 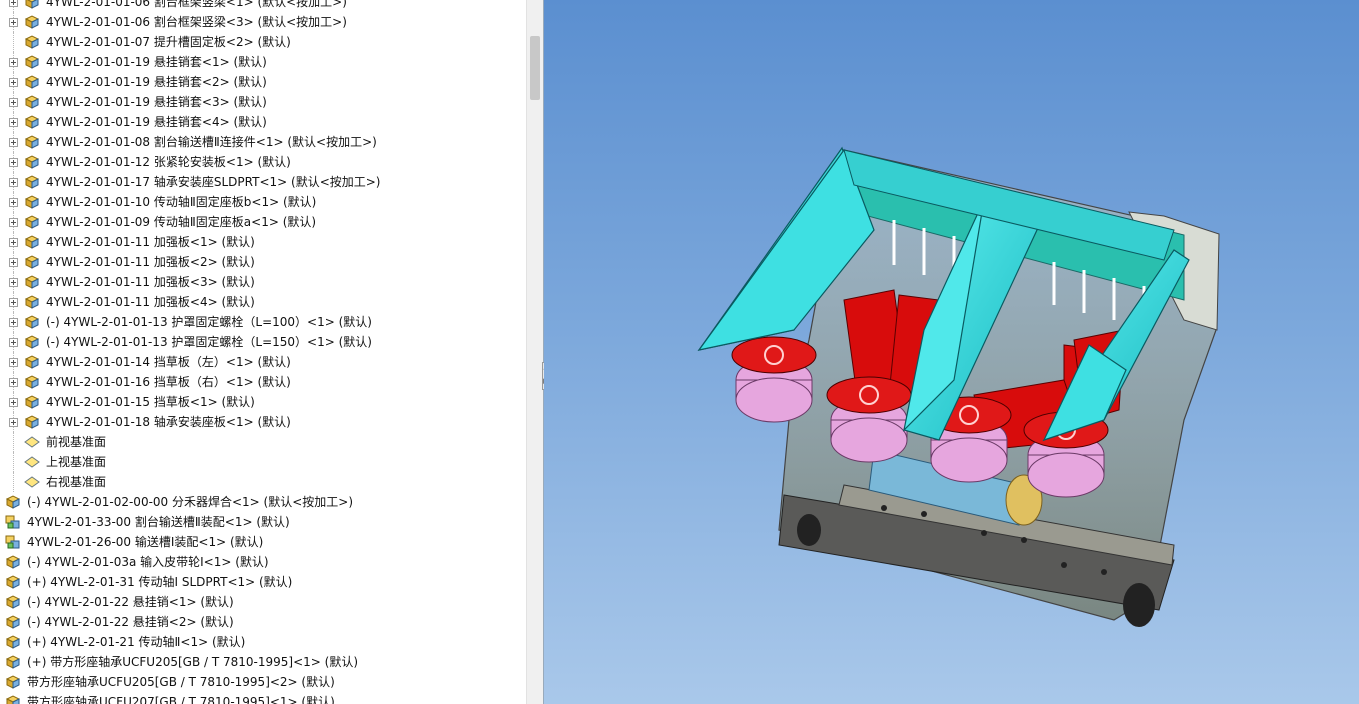 I want to click on tree-item: (-) 4YWL-2-01-03a 输入皮带轮Ⅰ<1> (默认), so click(x=263, y=562).